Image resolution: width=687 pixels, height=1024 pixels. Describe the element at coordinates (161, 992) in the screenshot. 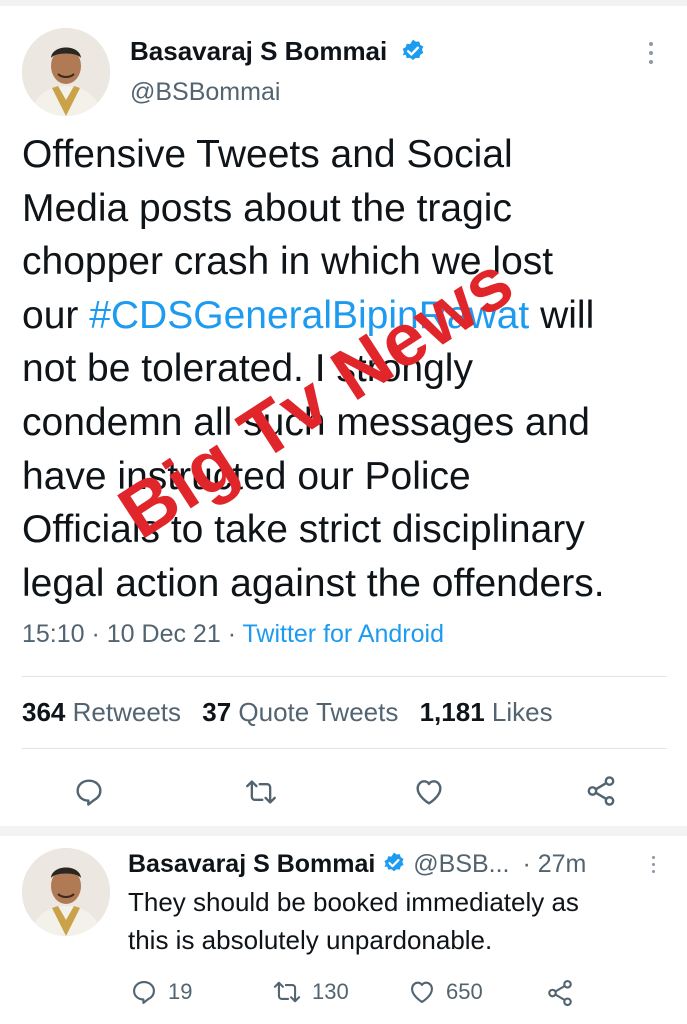

I see `reply-reply-button: 19` at that location.